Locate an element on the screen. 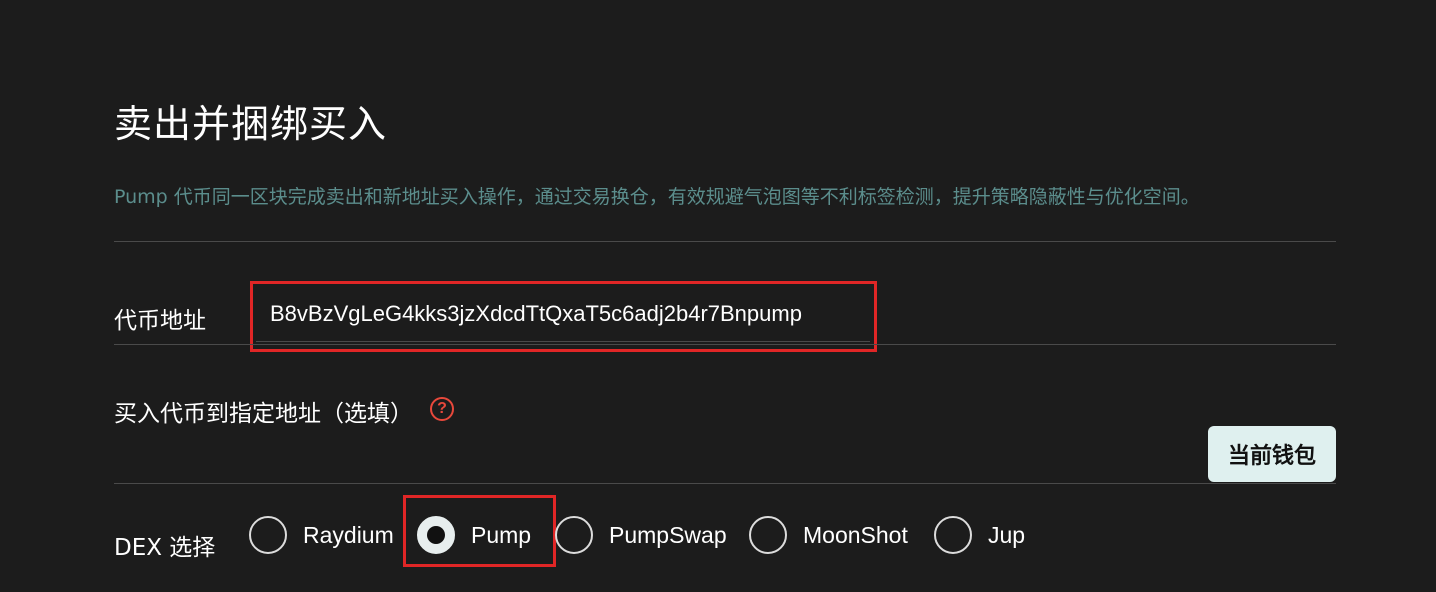 This screenshot has width=1436, height=592. dex-option-raydium: Raydium is located at coordinates (321, 535).